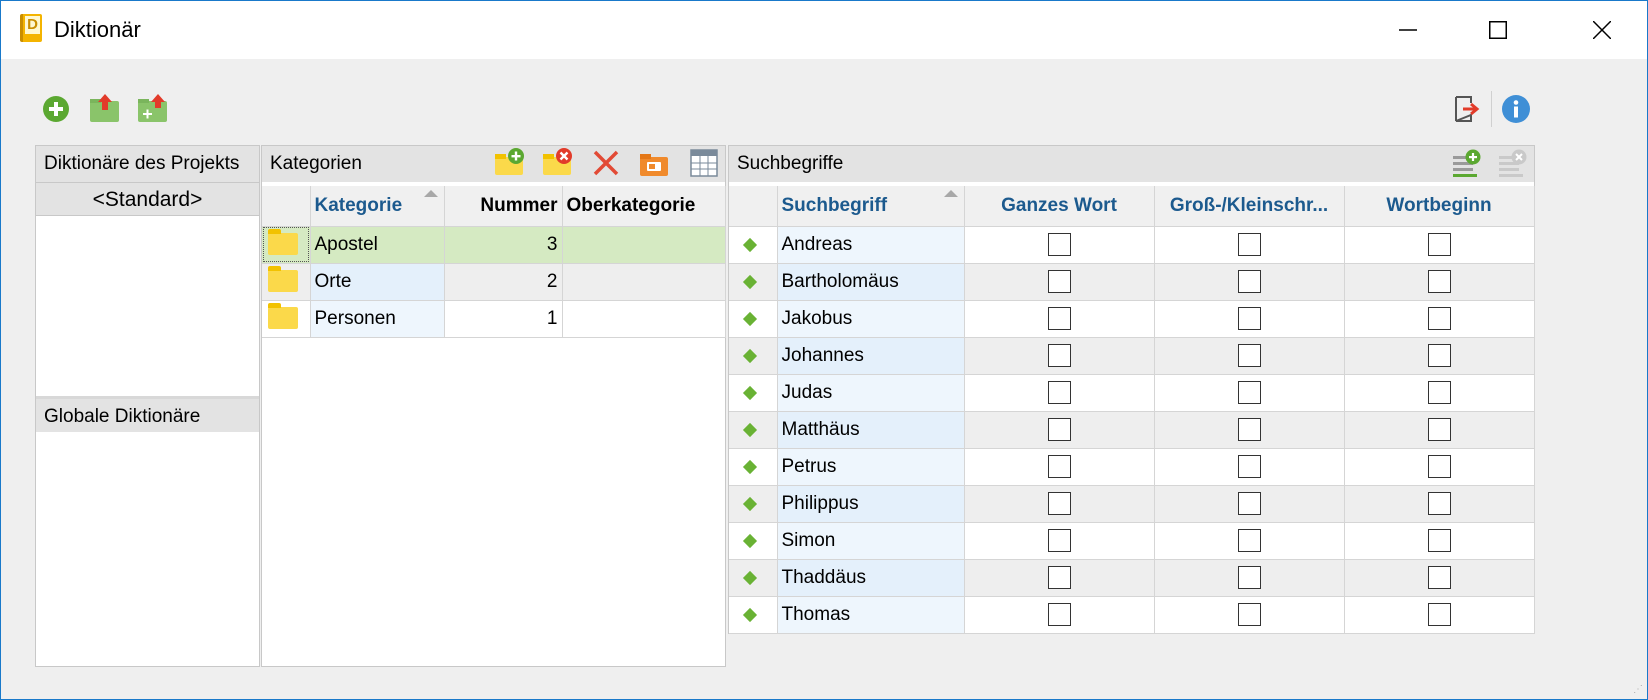  Describe the element at coordinates (871, 282) in the screenshot. I see `search-term: Bartholomäus` at that location.